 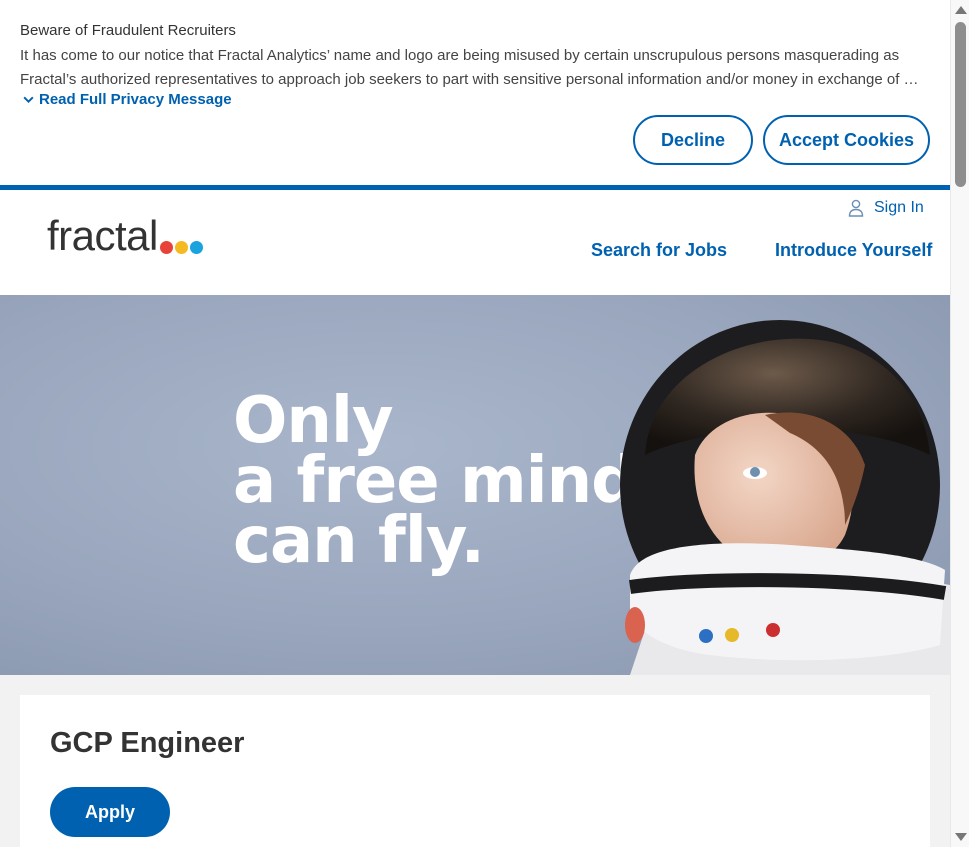 I want to click on fractal-logo: fractal, so click(x=125, y=235).